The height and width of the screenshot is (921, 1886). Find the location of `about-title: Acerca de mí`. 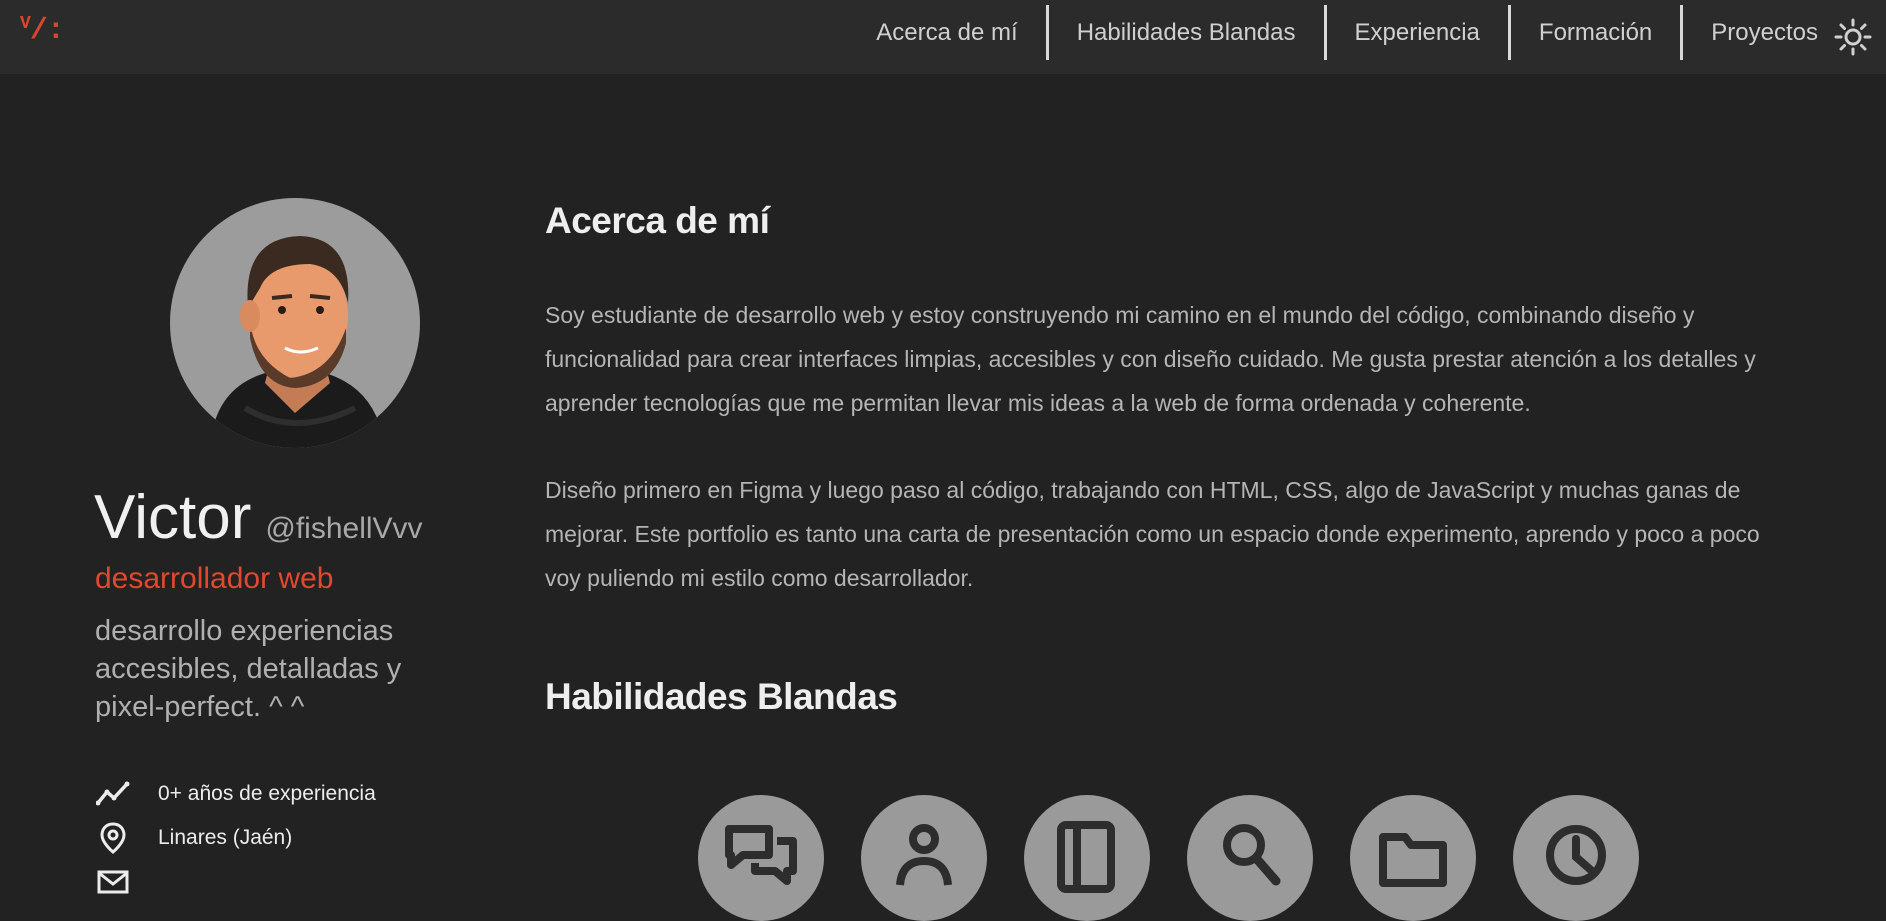

about-title: Acerca de mí is located at coordinates (657, 220).